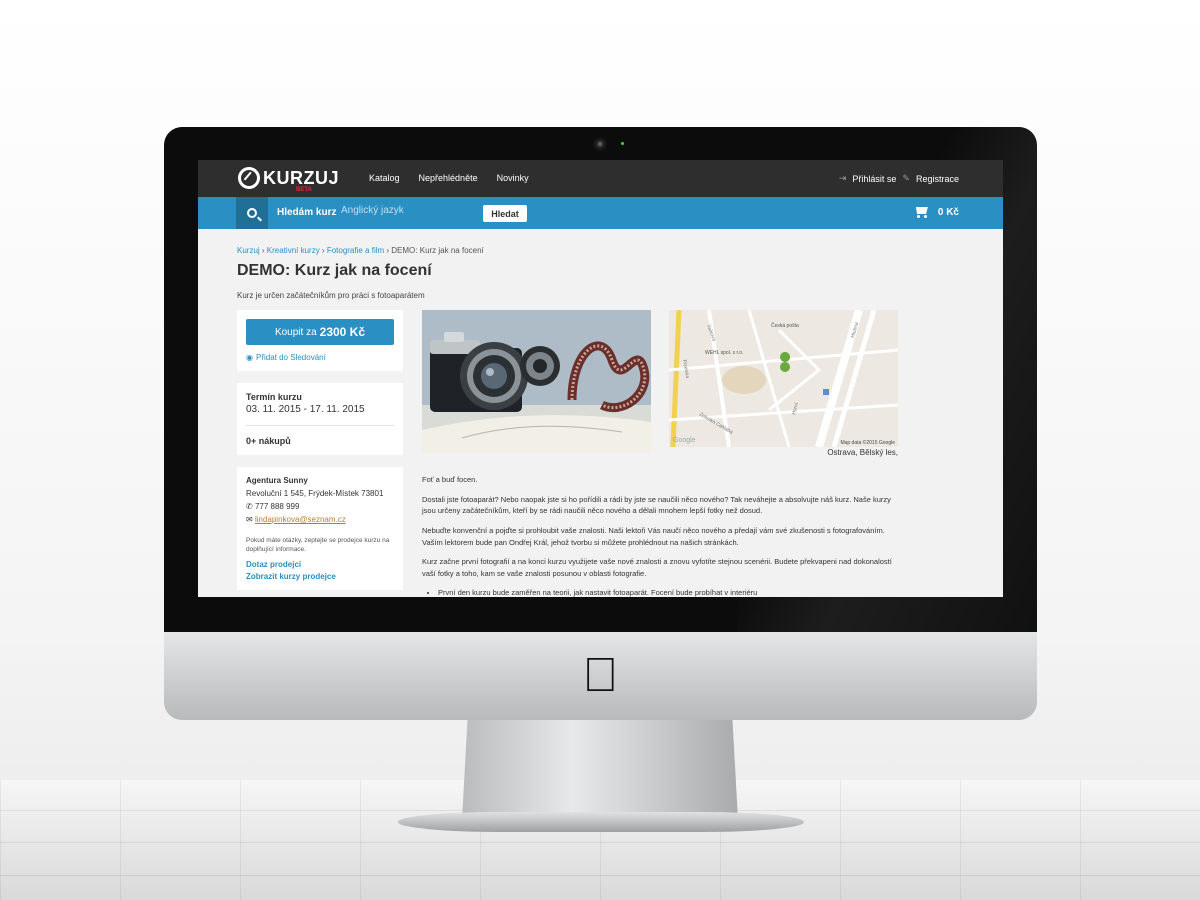 The width and height of the screenshot is (1200, 900). What do you see at coordinates (601, 822) in the screenshot?
I see `monitor-base` at bounding box center [601, 822].